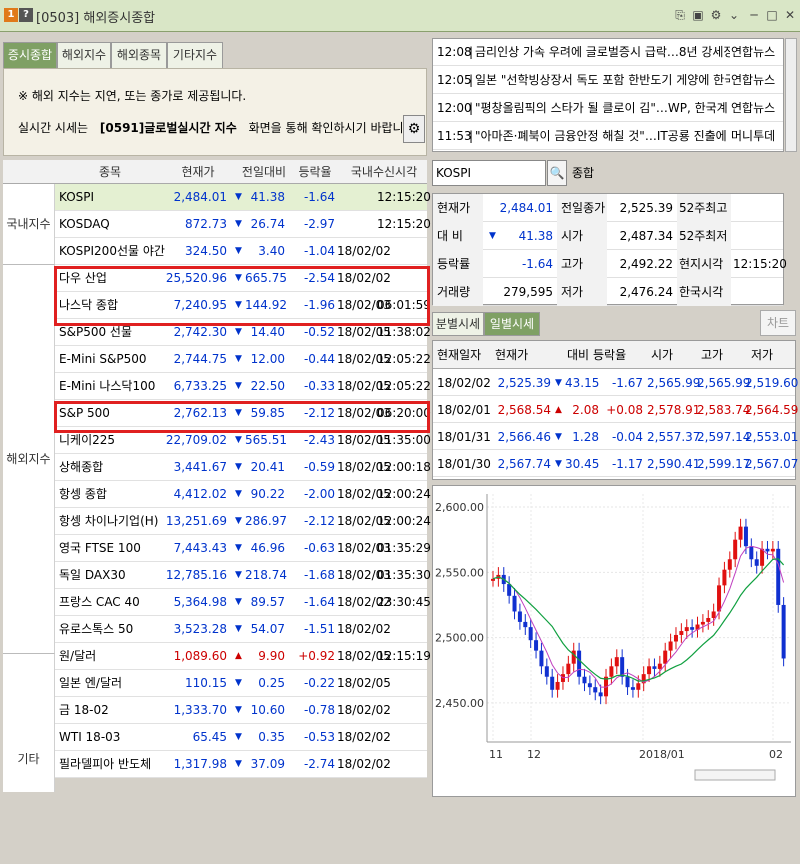 The image size is (800, 864). I want to click on screen-icon: ▣, so click(698, 15).